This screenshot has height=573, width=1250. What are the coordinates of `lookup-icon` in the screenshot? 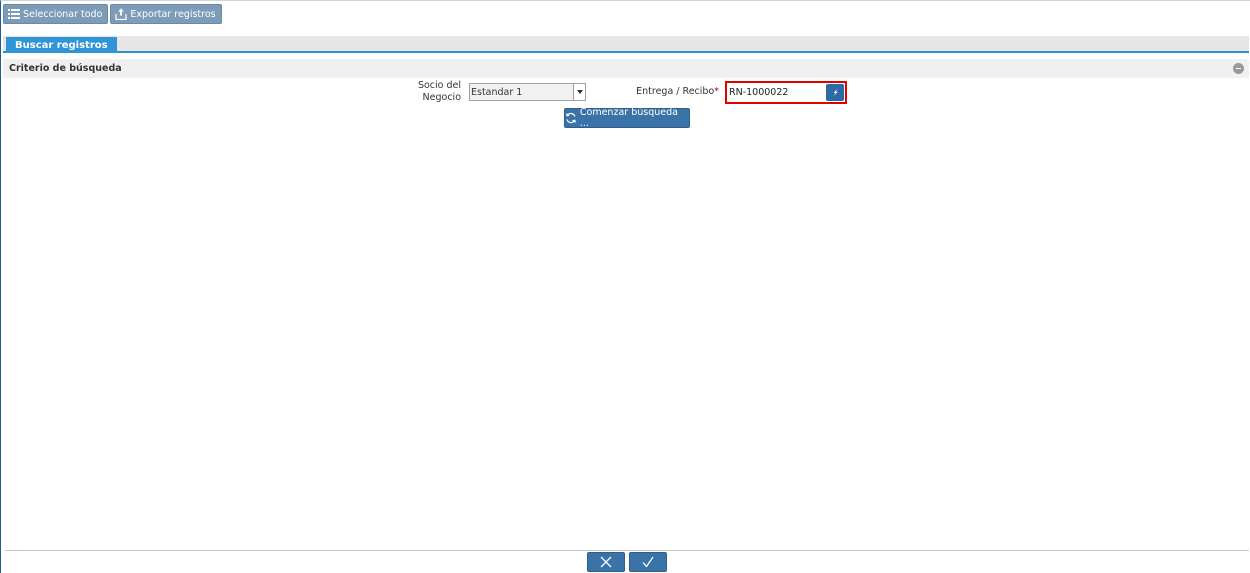 It's located at (835, 92).